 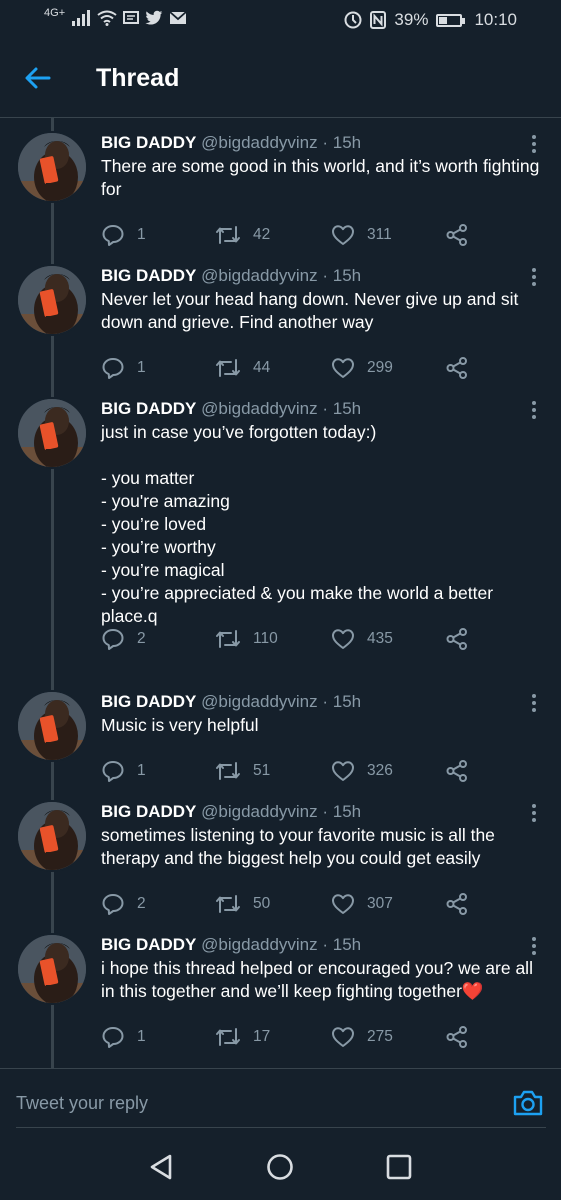 I want to click on reply-input: Tweet your reply, so click(x=82, y=1103).